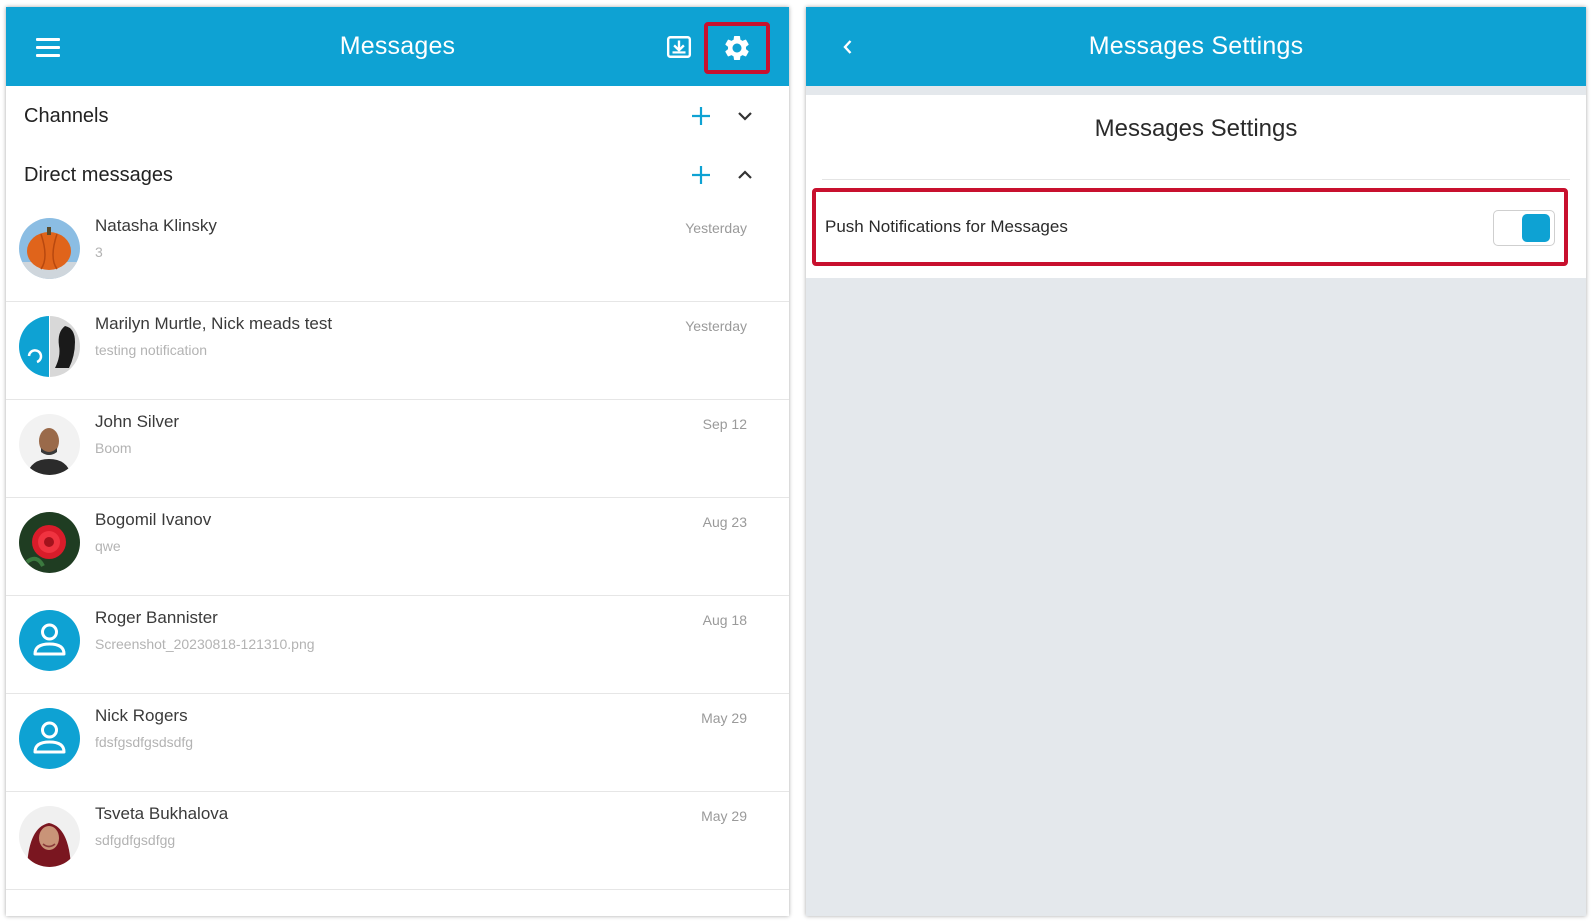  I want to click on push-notifications-label: Push Notifications for Messages, so click(946, 226).